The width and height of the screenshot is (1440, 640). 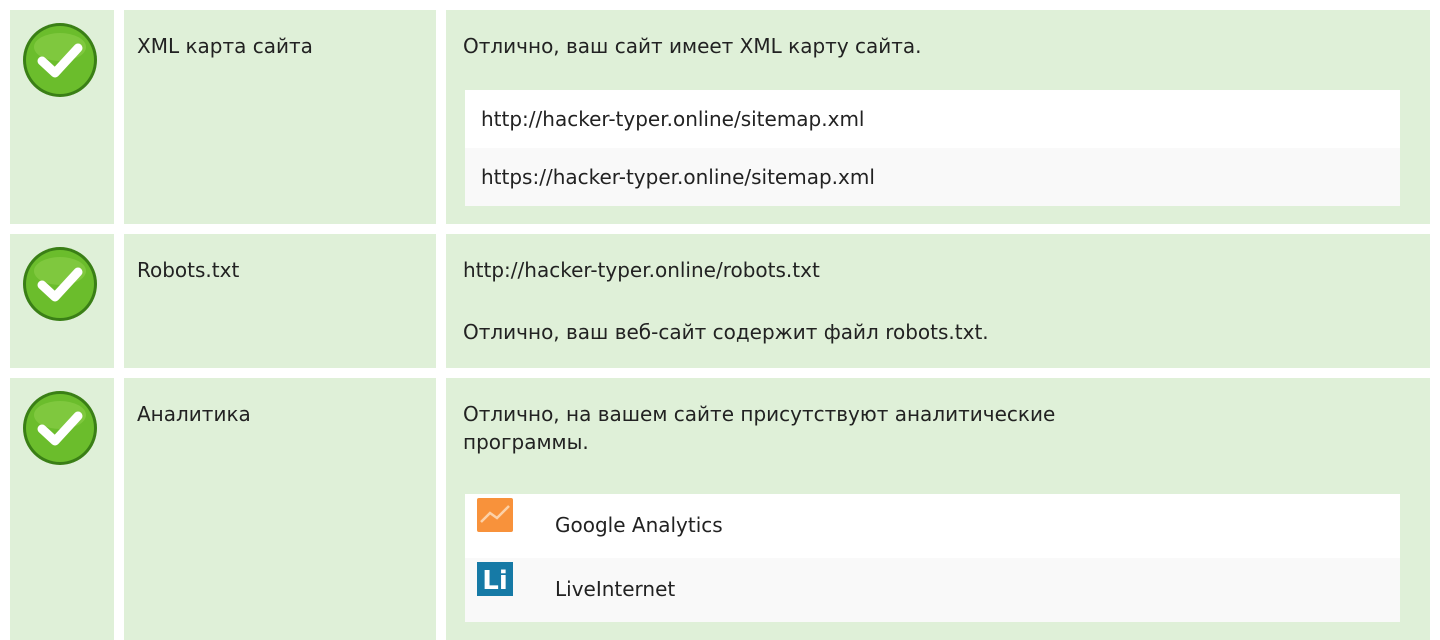 What do you see at coordinates (639, 525) in the screenshot?
I see `analytics-name: Google Analytics` at bounding box center [639, 525].